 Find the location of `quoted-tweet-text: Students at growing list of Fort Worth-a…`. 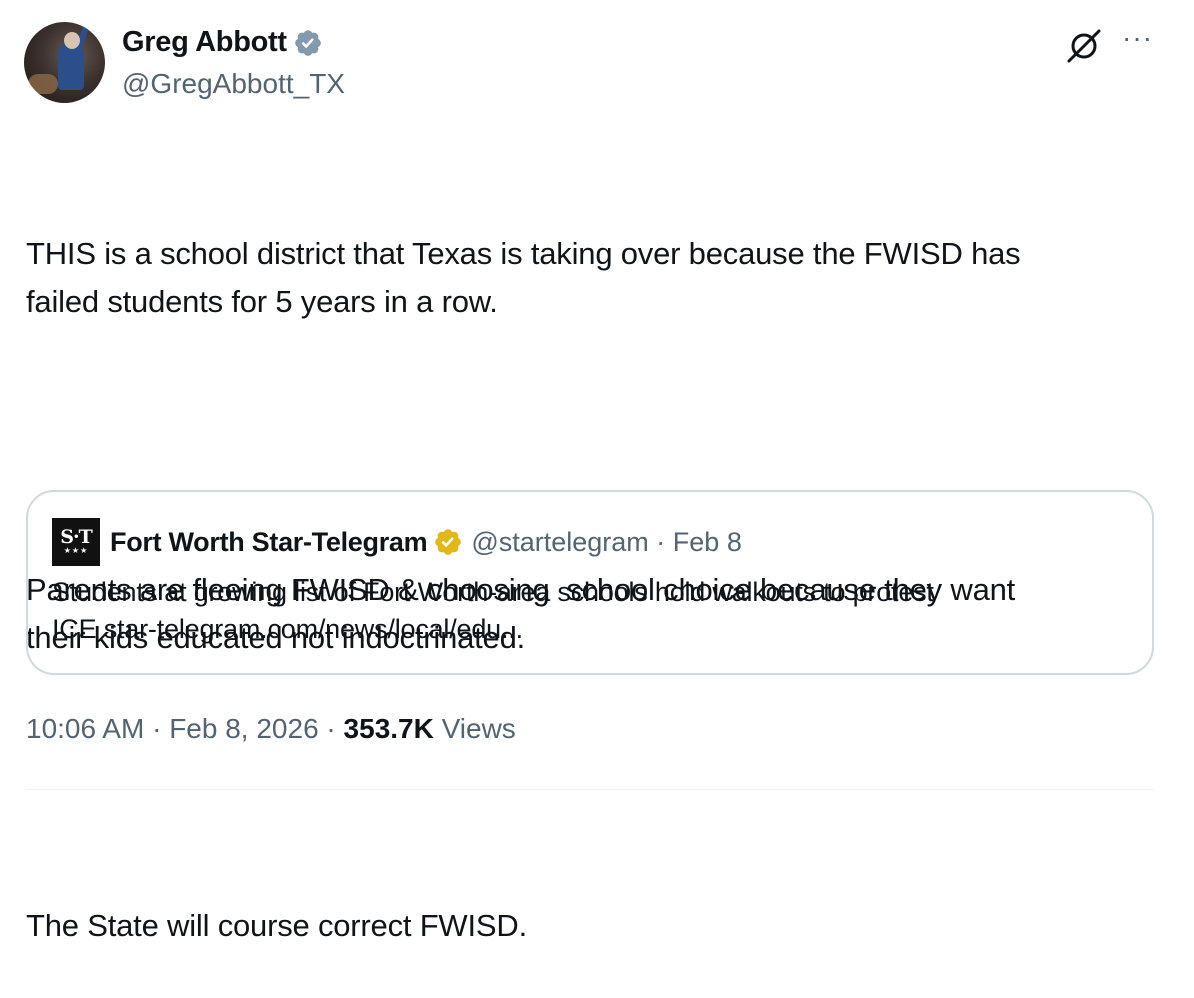

quoted-tweet-text: Students at growing list of Fort Worth-a… is located at coordinates (493, 610).